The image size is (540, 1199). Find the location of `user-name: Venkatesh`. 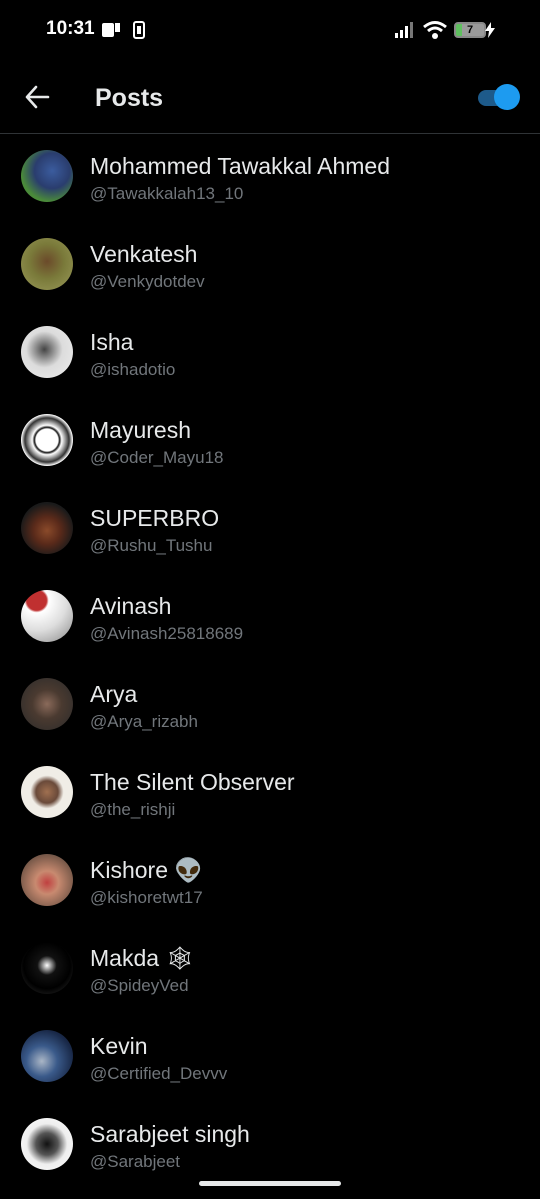

user-name: Venkatesh is located at coordinates (144, 254).